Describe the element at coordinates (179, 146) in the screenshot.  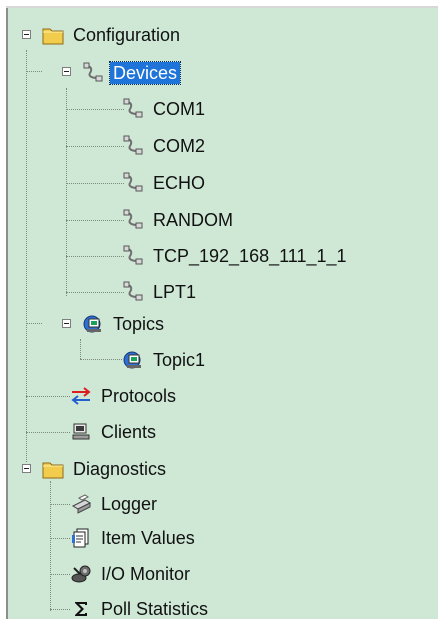
I see `com2-label: COM2` at that location.